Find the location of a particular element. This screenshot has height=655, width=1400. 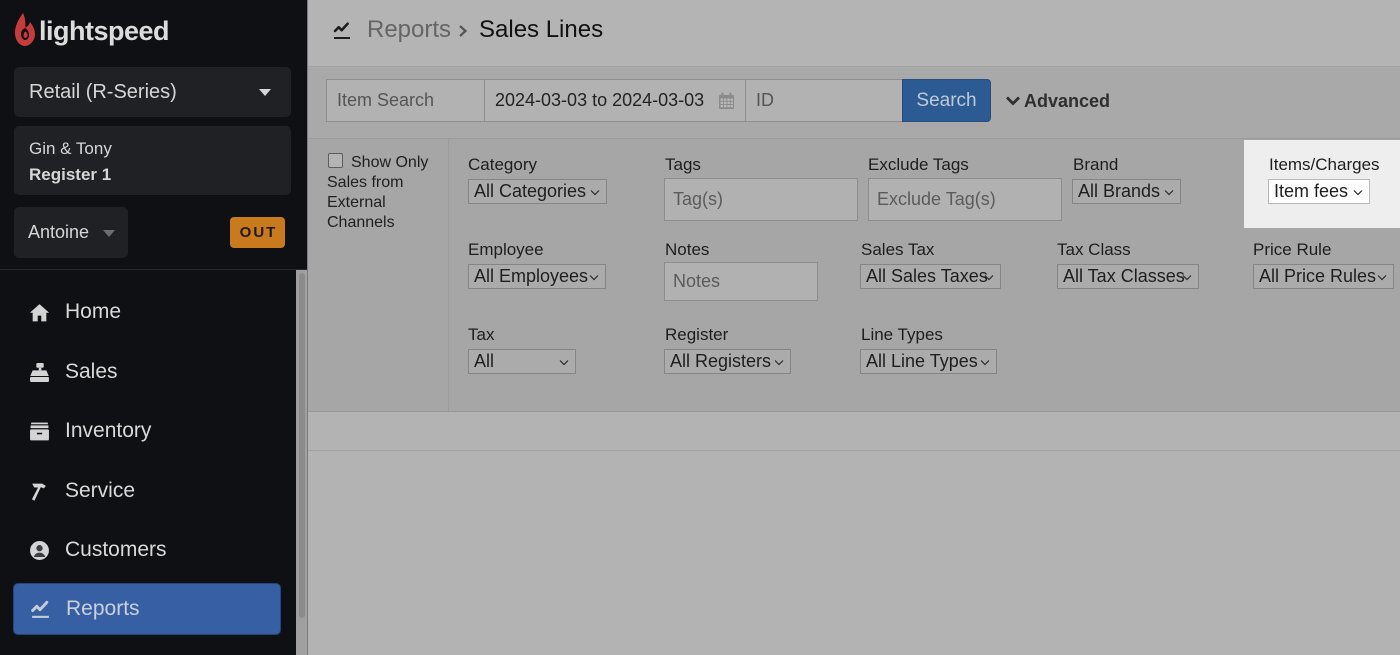

external-channels-checkbox is located at coordinates (335, 160).